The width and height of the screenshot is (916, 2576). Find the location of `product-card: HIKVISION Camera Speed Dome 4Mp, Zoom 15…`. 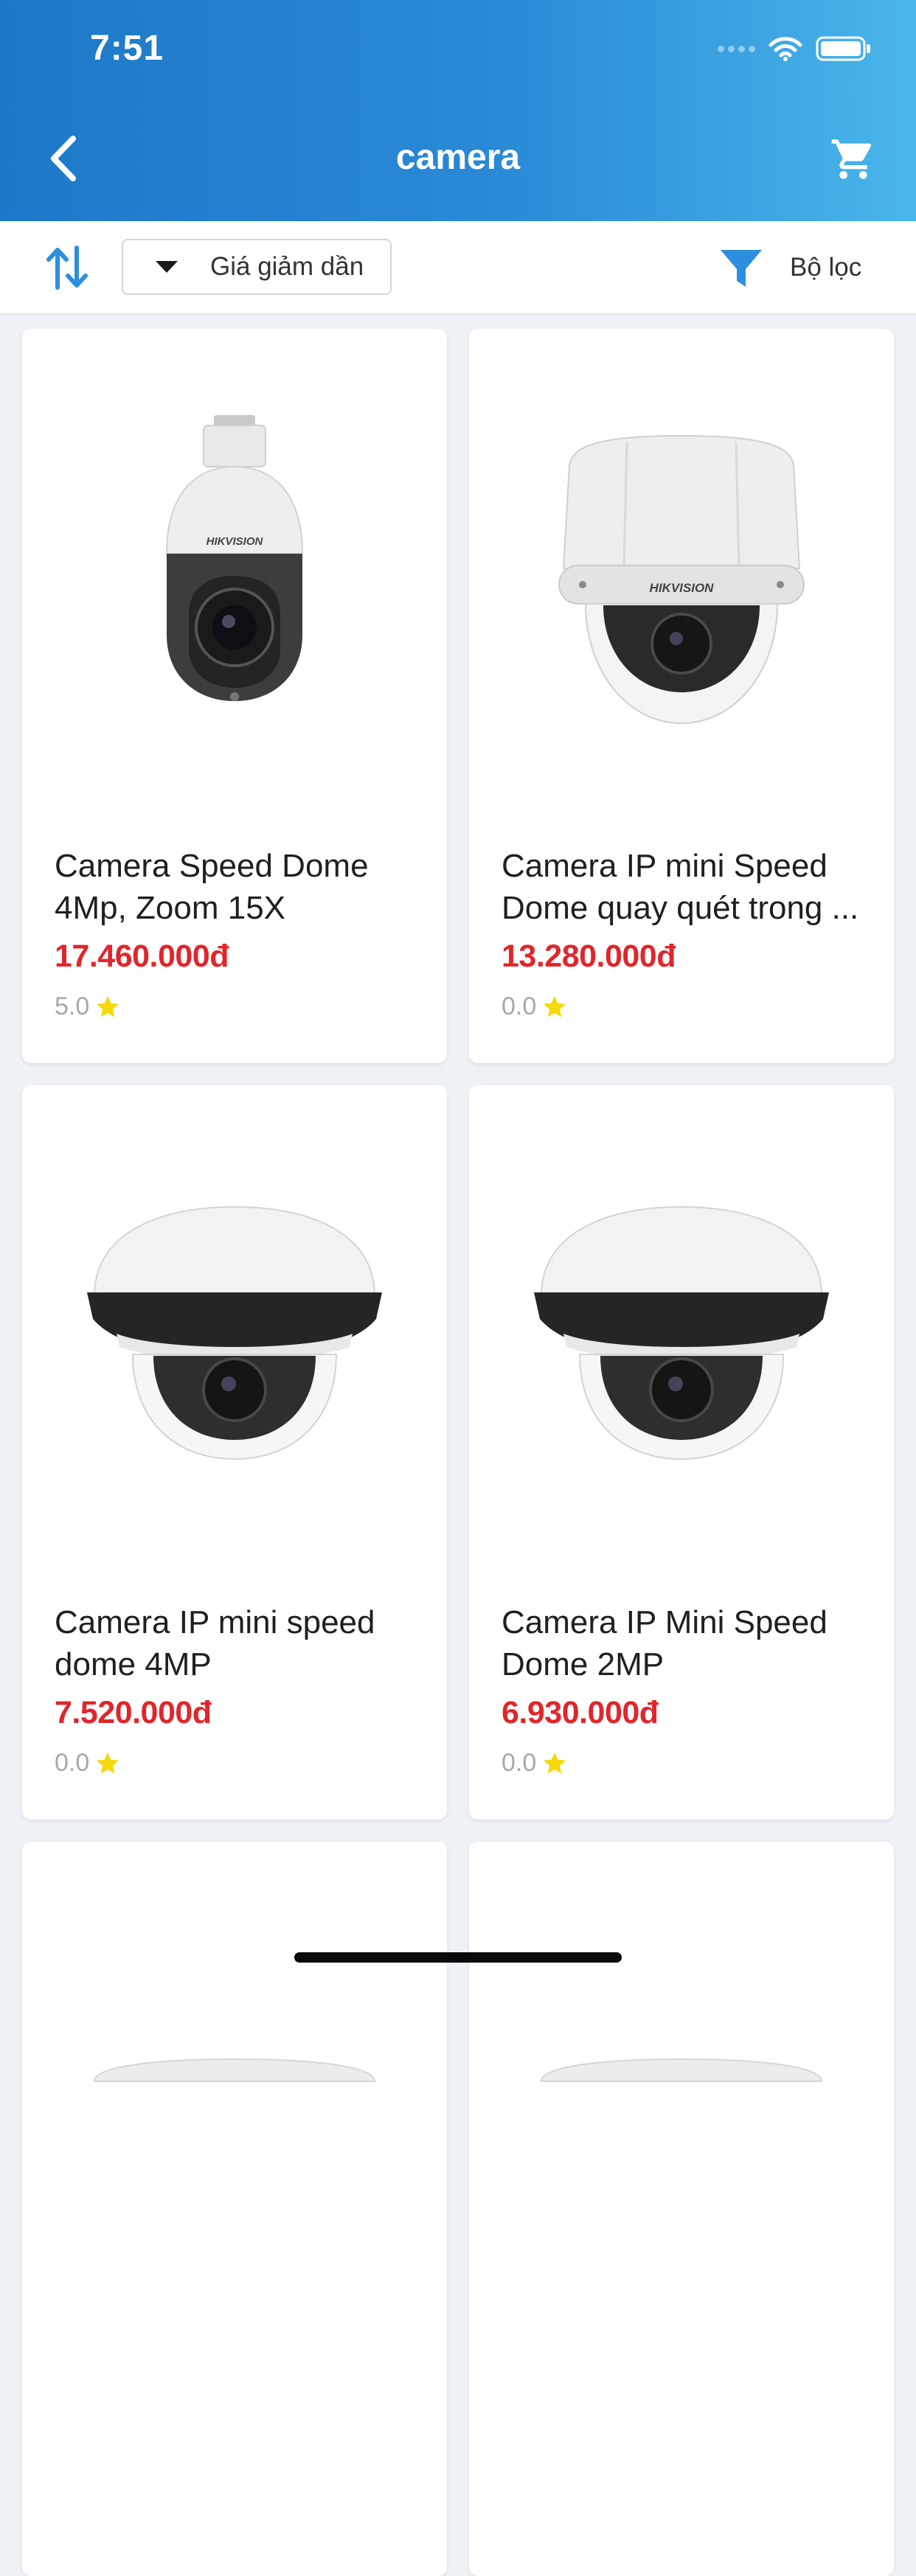

product-card: HIKVISION Camera Speed Dome 4Mp, Zoom 15… is located at coordinates (234, 696).